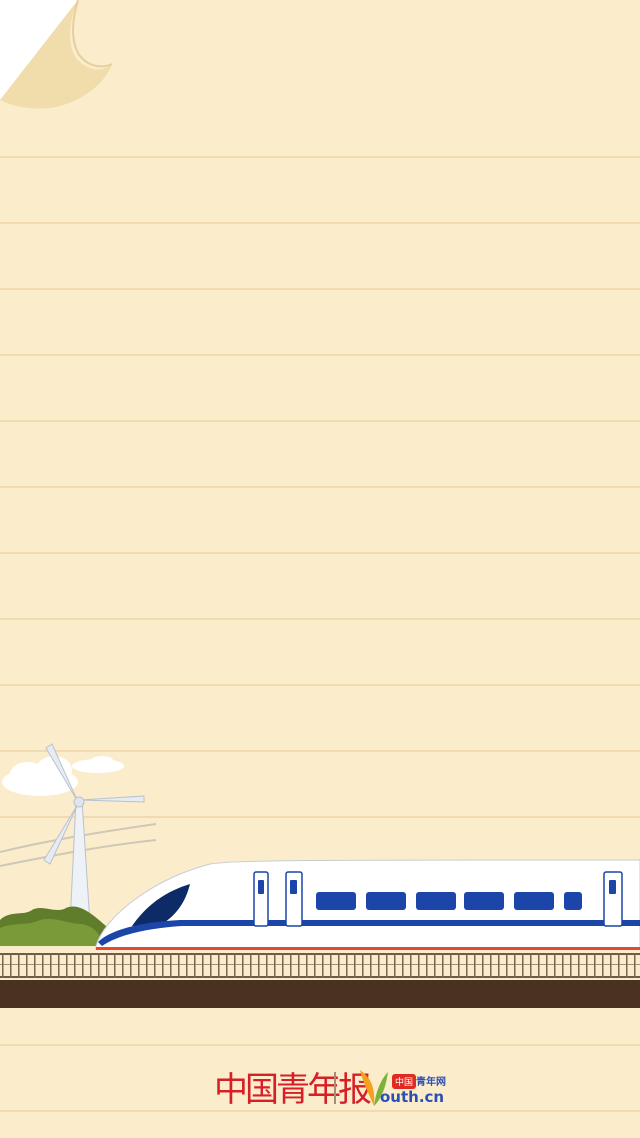 The height and width of the screenshot is (1138, 640). Describe the element at coordinates (55, 926) in the screenshot. I see `grass-icon` at that location.